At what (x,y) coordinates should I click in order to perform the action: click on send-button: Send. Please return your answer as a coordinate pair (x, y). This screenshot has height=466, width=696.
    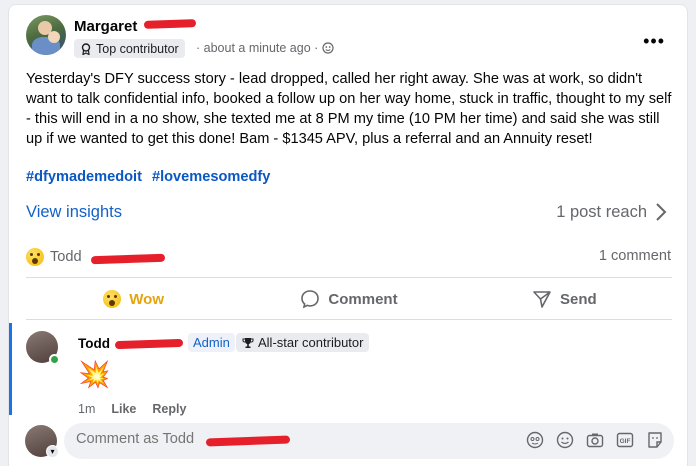
    Looking at the image, I should click on (564, 299).